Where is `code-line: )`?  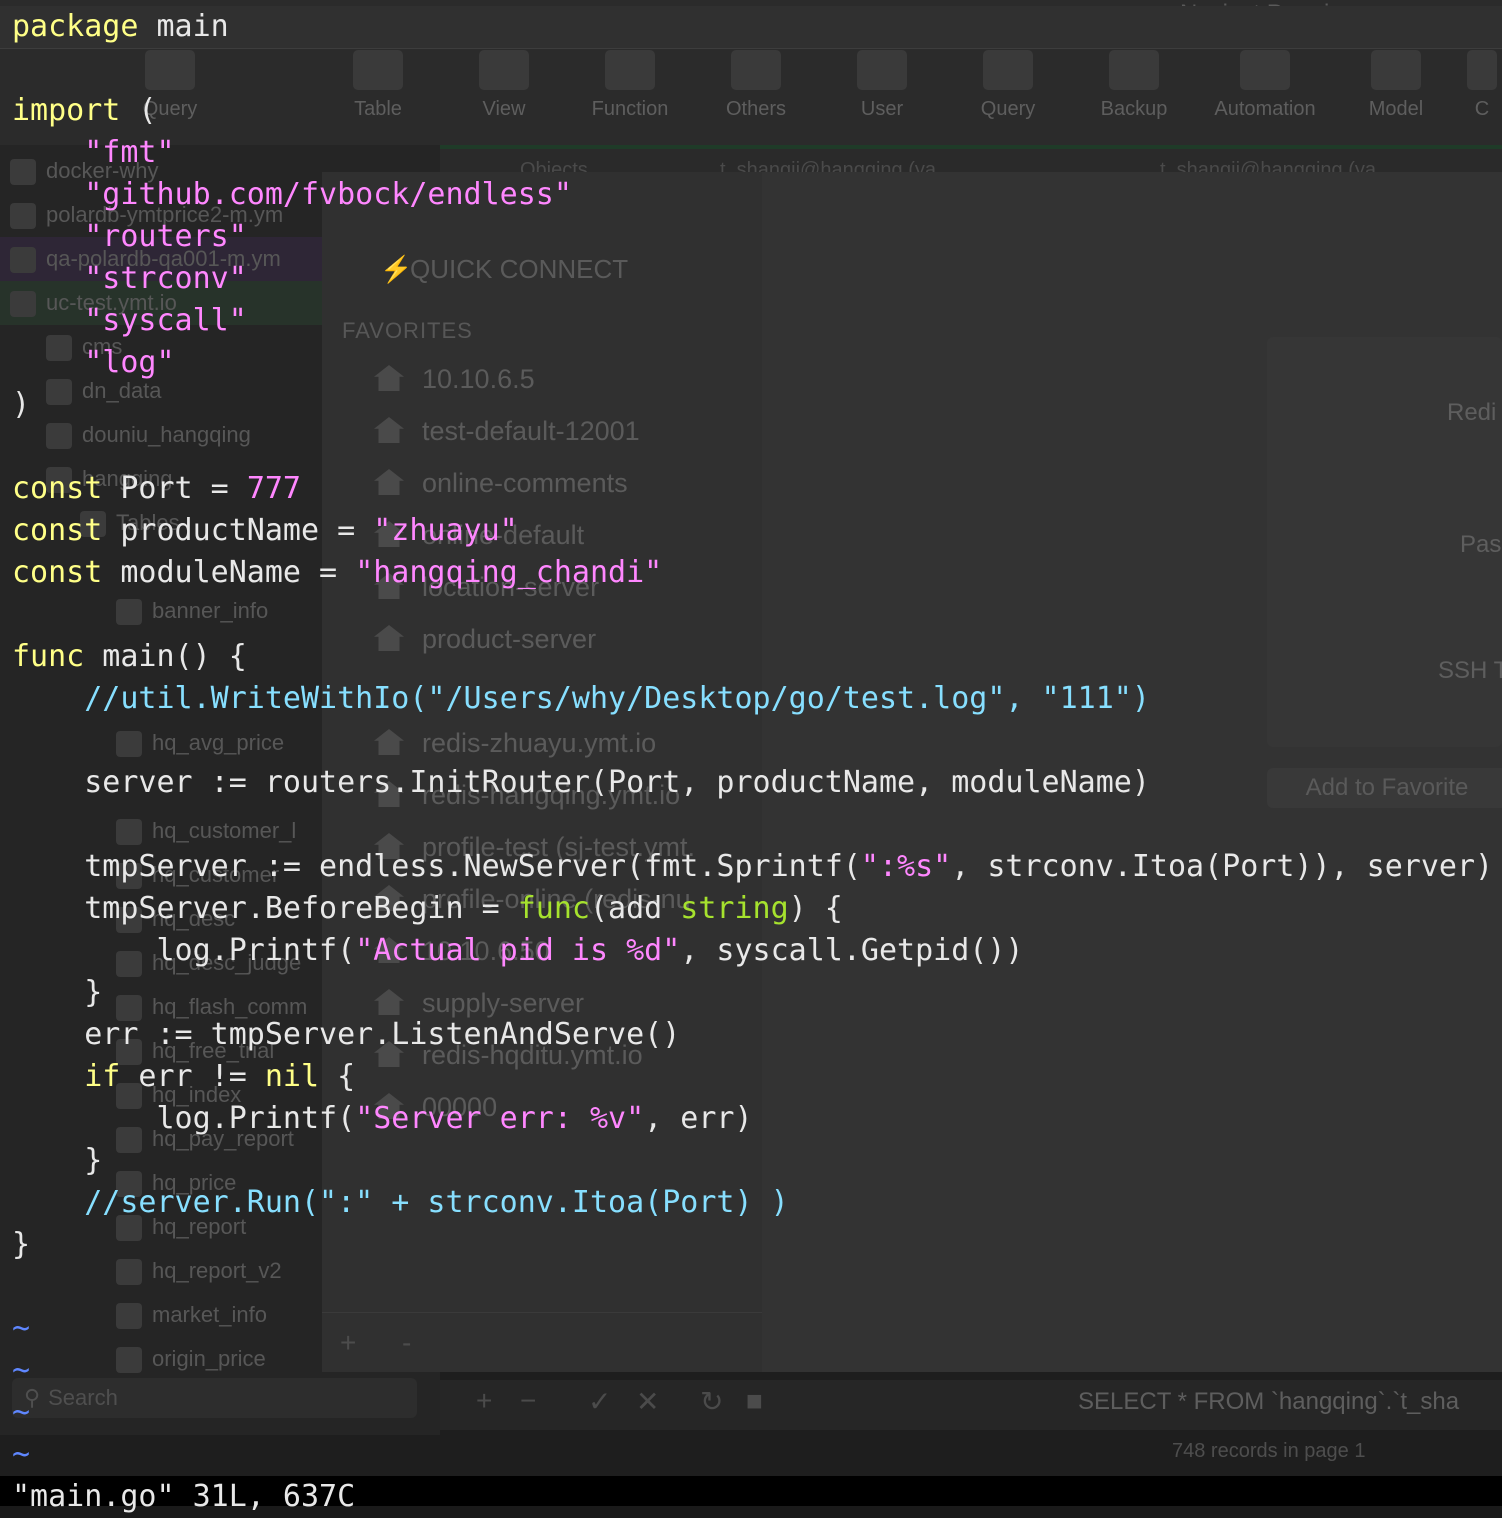 code-line: ) is located at coordinates (21, 404).